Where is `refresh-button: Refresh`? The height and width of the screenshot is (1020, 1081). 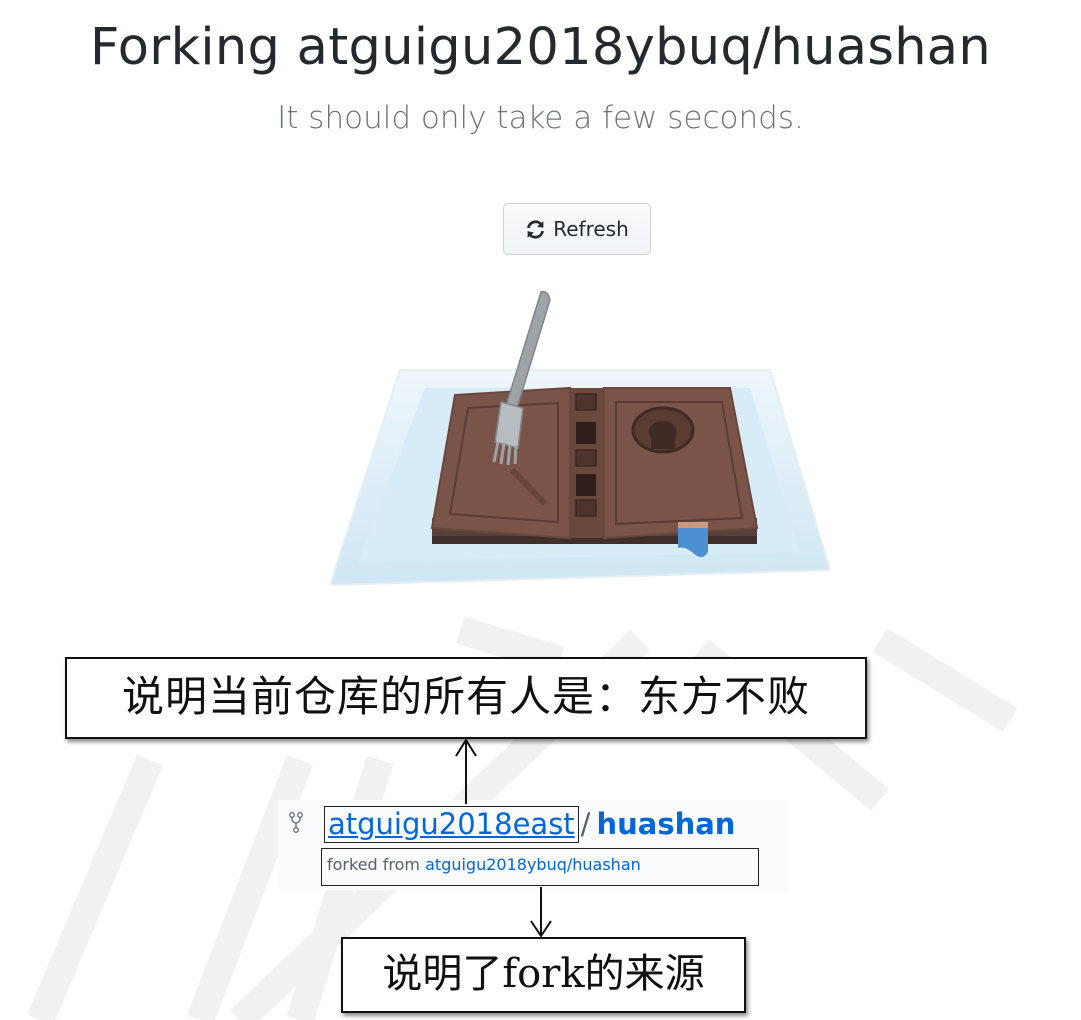
refresh-button: Refresh is located at coordinates (577, 229).